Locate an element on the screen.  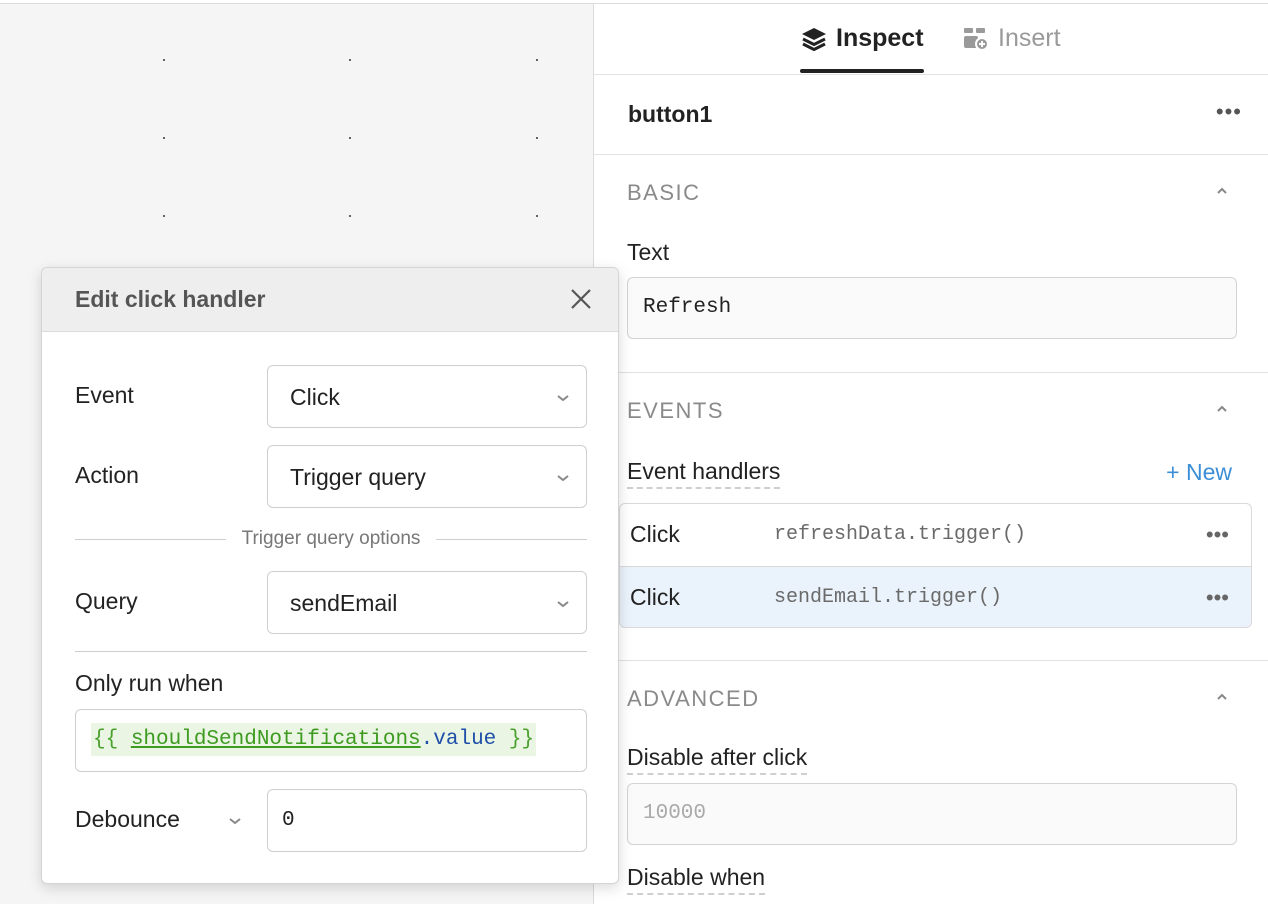
event-select: Click is located at coordinates (427, 396).